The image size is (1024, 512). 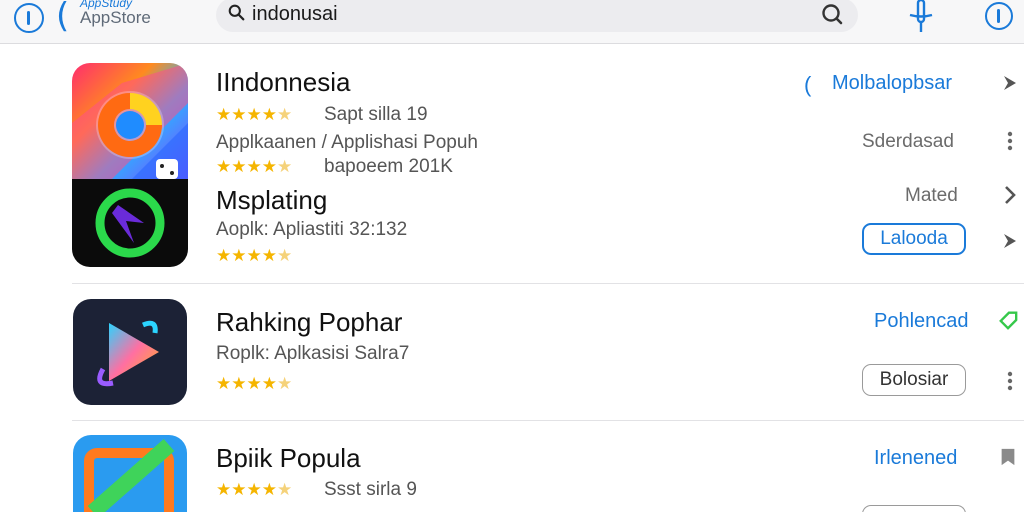 I want to click on green-tag-icon, so click(x=1008, y=320).